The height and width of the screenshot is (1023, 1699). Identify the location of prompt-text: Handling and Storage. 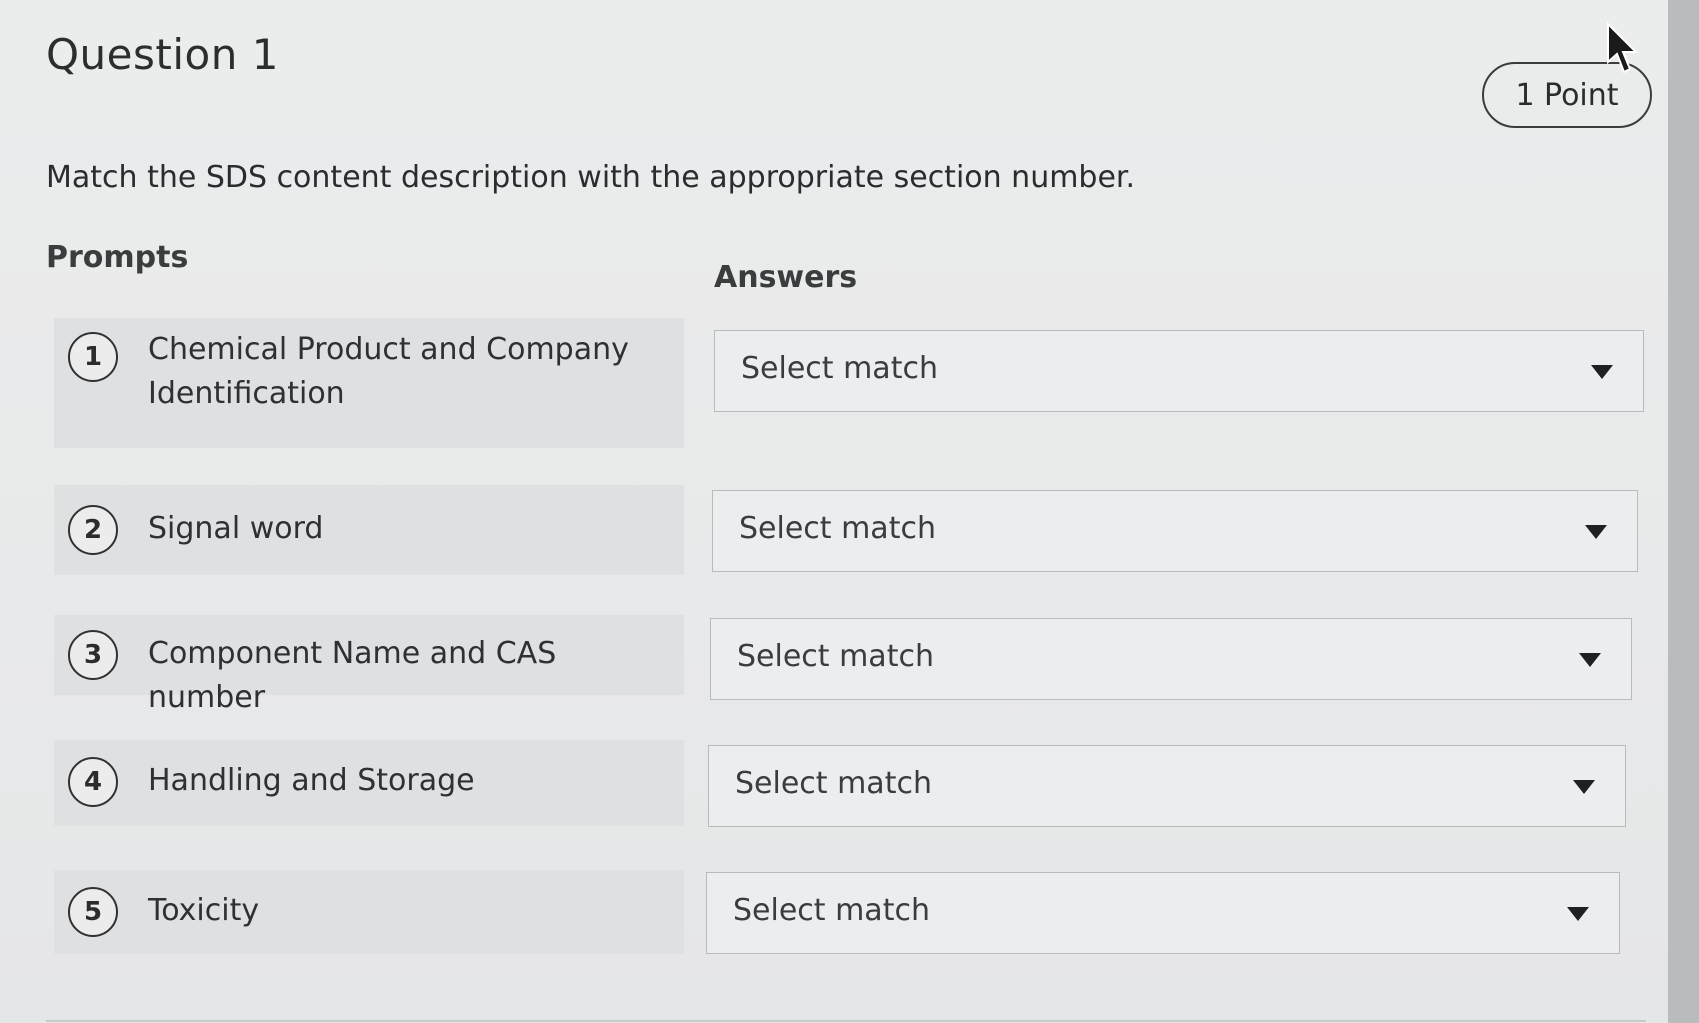
(311, 780).